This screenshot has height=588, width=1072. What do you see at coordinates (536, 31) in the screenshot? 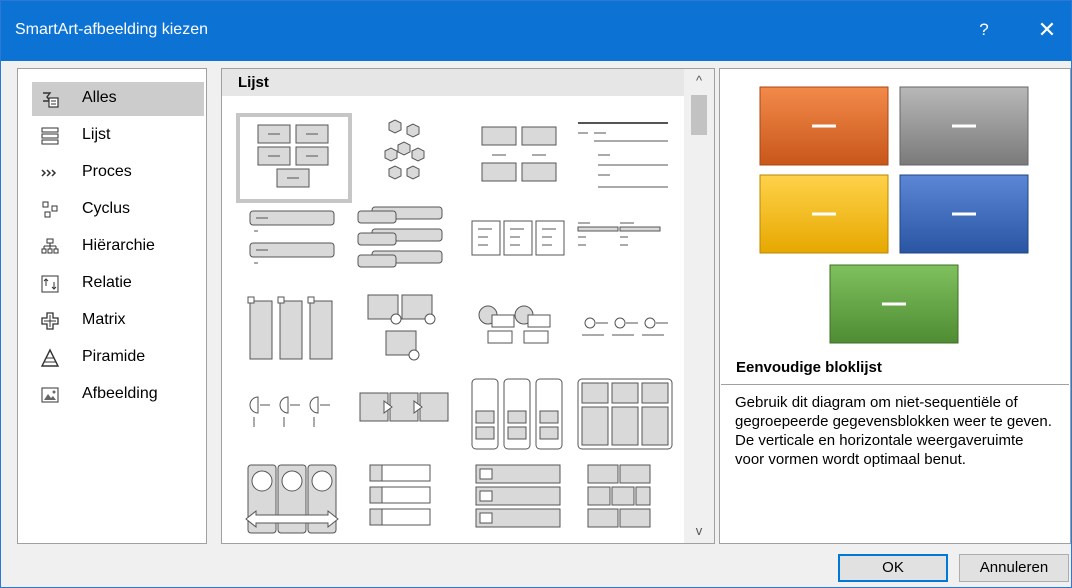
I see `title-bar: SmartArt-afbeelding kiezen ? ✕` at bounding box center [536, 31].